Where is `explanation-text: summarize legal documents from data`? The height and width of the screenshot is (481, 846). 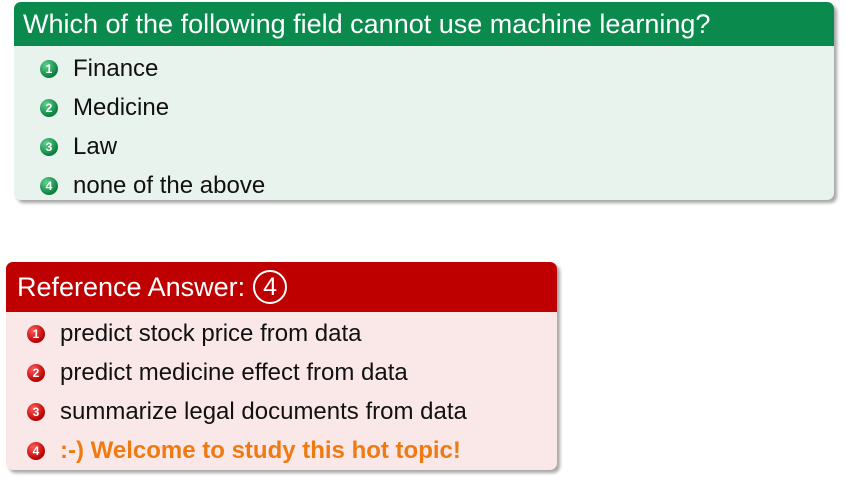
explanation-text: summarize legal documents from data is located at coordinates (263, 411).